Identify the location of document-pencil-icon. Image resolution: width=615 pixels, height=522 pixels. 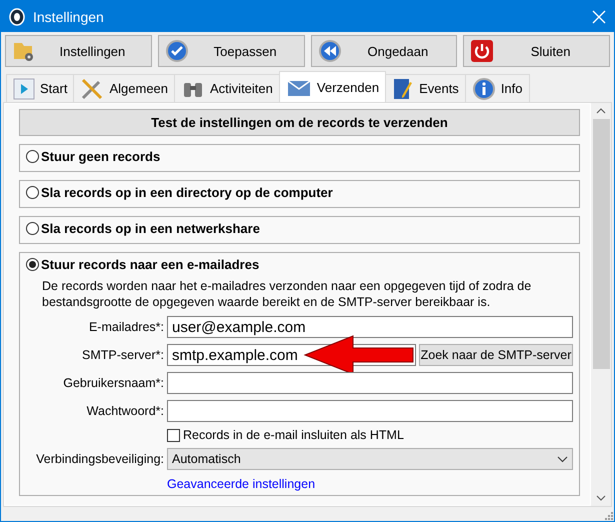
(403, 88).